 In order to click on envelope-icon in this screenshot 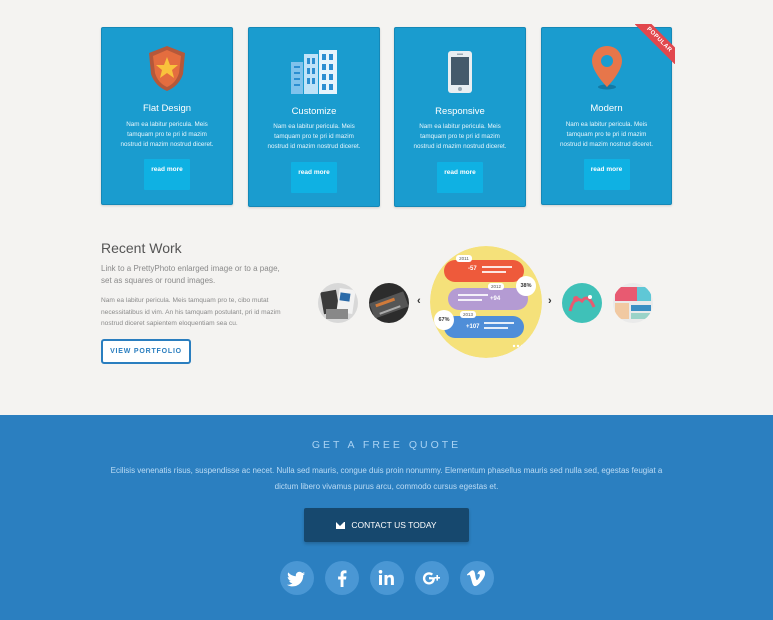, I will do `click(341, 525)`.